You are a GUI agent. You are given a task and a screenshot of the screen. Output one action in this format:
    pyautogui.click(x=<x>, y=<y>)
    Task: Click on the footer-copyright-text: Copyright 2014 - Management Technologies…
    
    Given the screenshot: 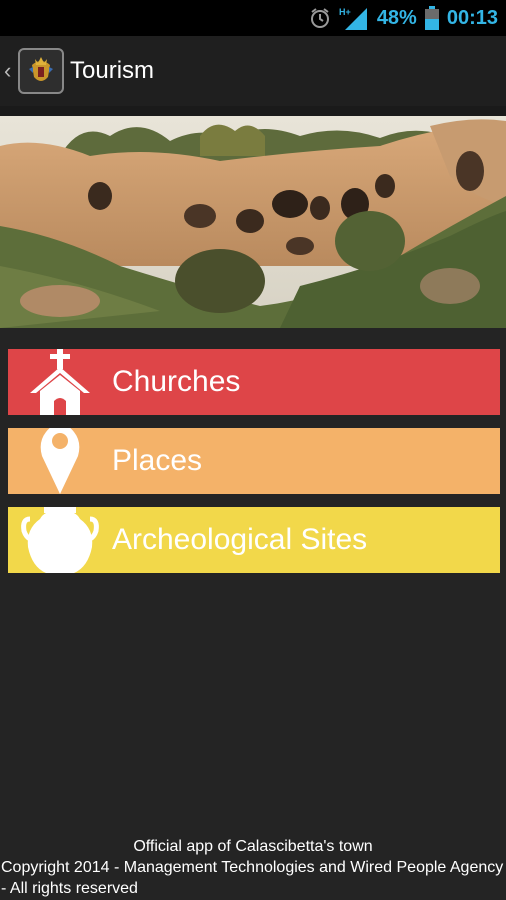 What is the action you would take?
    pyautogui.click(x=252, y=878)
    